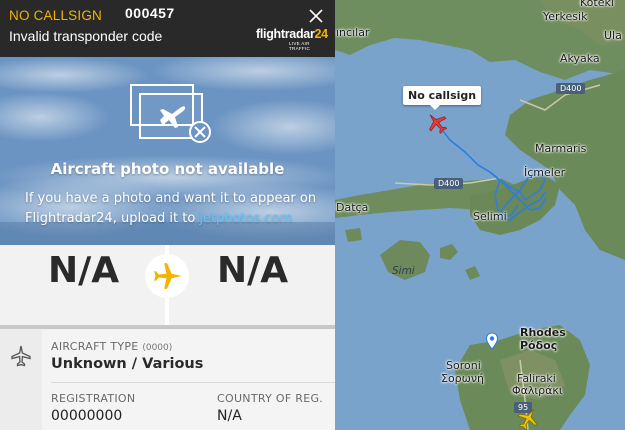  Describe the element at coordinates (270, 398) in the screenshot. I see `country-label: COUNTRY OF REG.` at that location.